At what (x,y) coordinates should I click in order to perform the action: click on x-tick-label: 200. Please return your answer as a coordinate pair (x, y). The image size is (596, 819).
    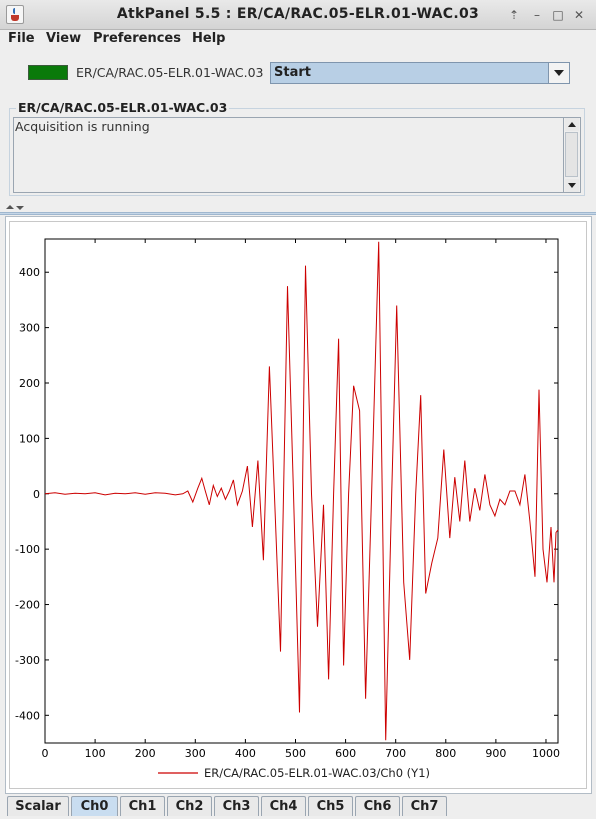
    Looking at the image, I should click on (145, 753).